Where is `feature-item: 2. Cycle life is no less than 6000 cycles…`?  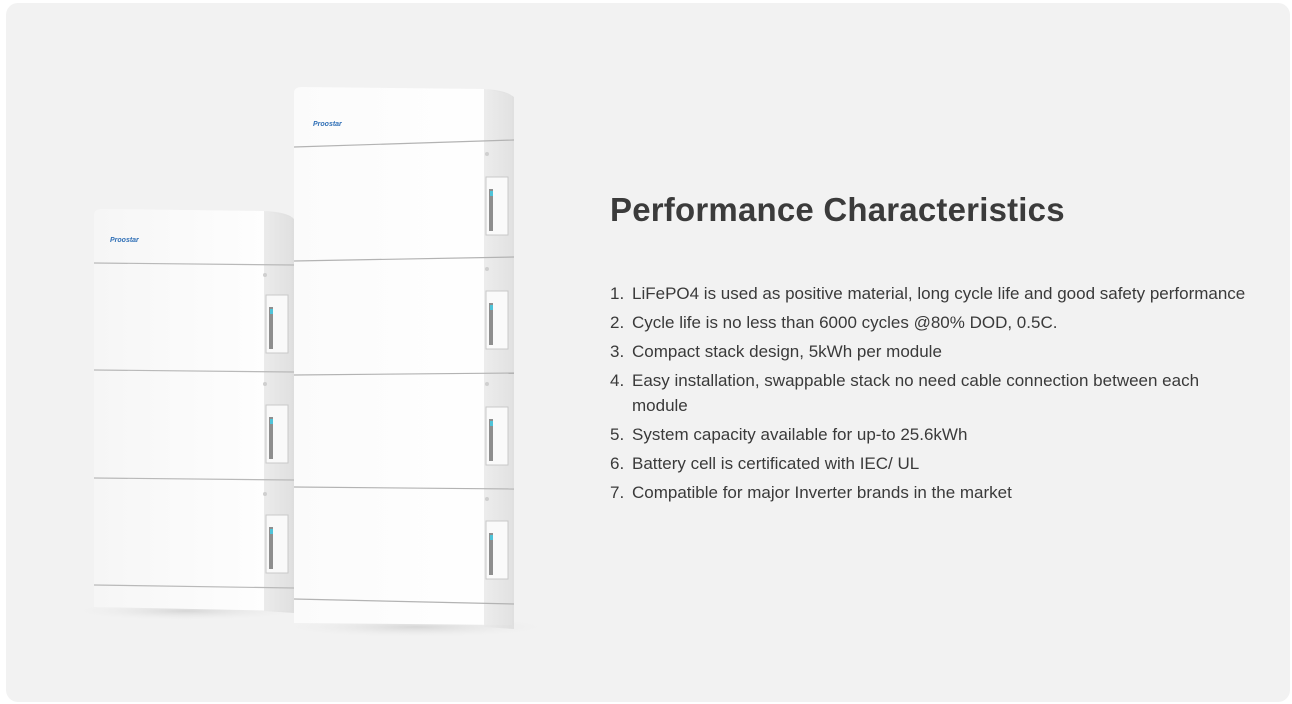 feature-item: 2. Cycle life is no less than 6000 cycles… is located at coordinates (834, 322).